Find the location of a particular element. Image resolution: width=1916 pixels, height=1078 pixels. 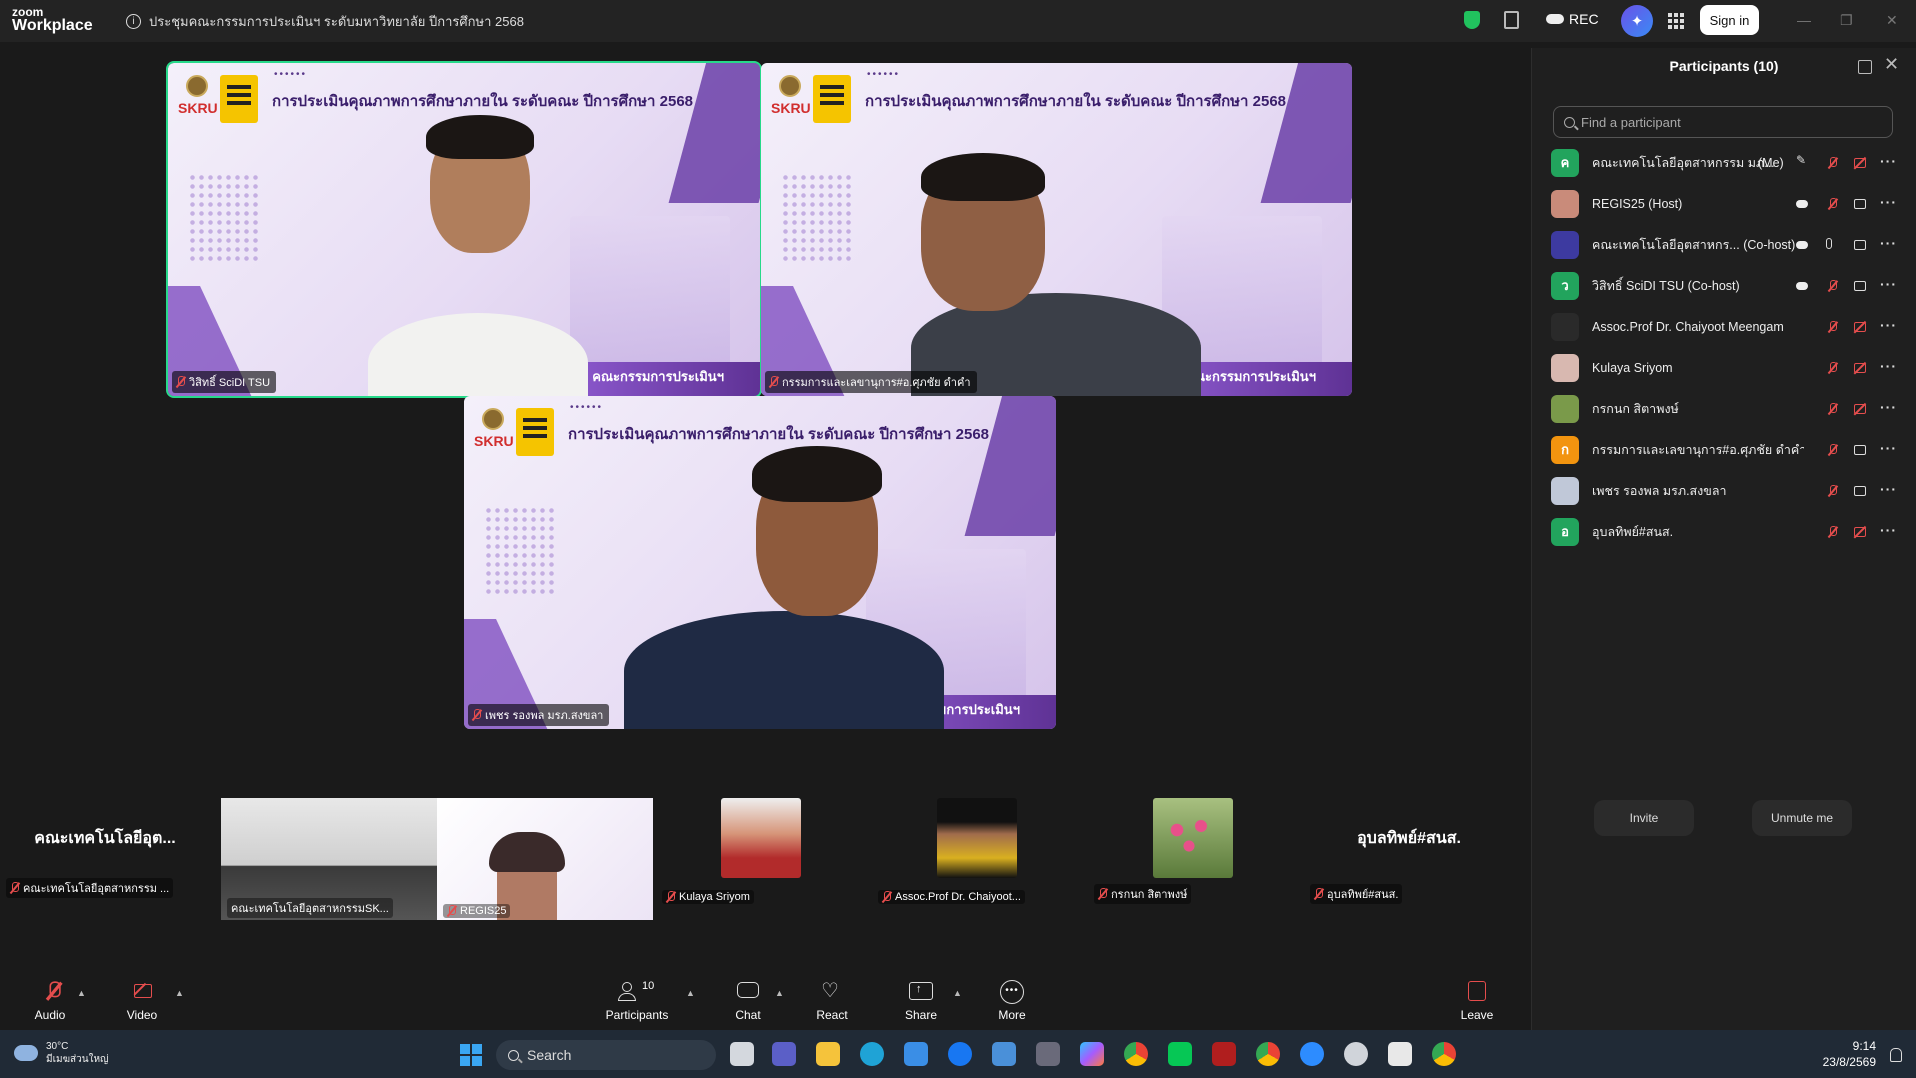

weather-widget: 30°C มีเมฆส่วนใหญ่ is located at coordinates (61, 1053).